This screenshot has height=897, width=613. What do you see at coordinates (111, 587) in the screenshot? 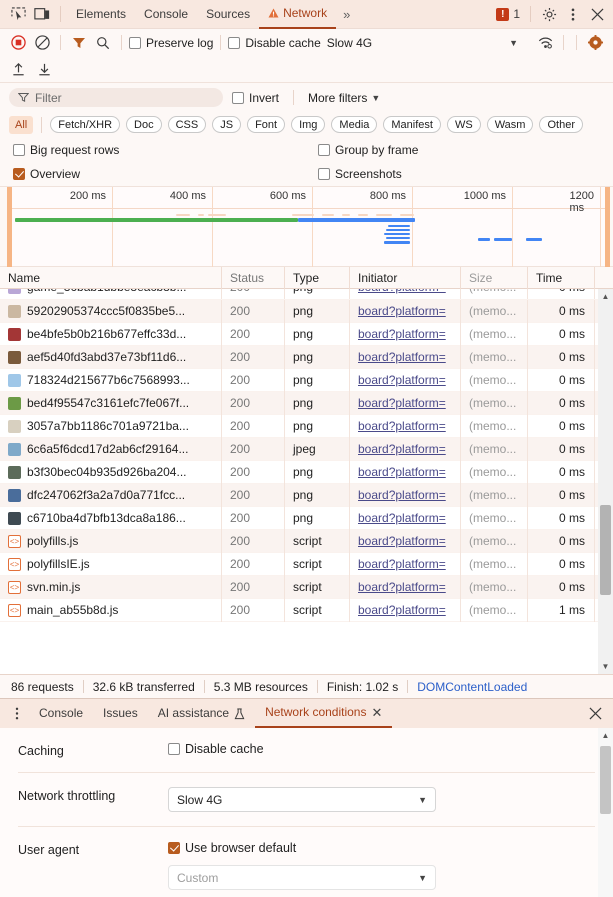
I see `cell-name: <> svn.min.js` at bounding box center [111, 587].